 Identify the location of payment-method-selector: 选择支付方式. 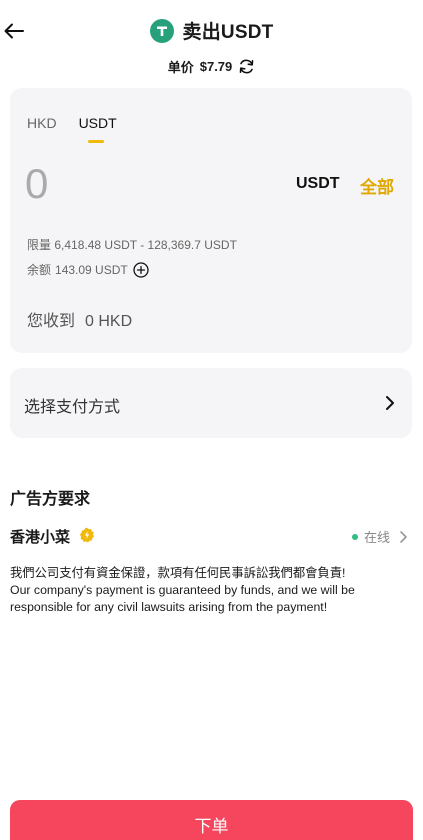
(211, 403).